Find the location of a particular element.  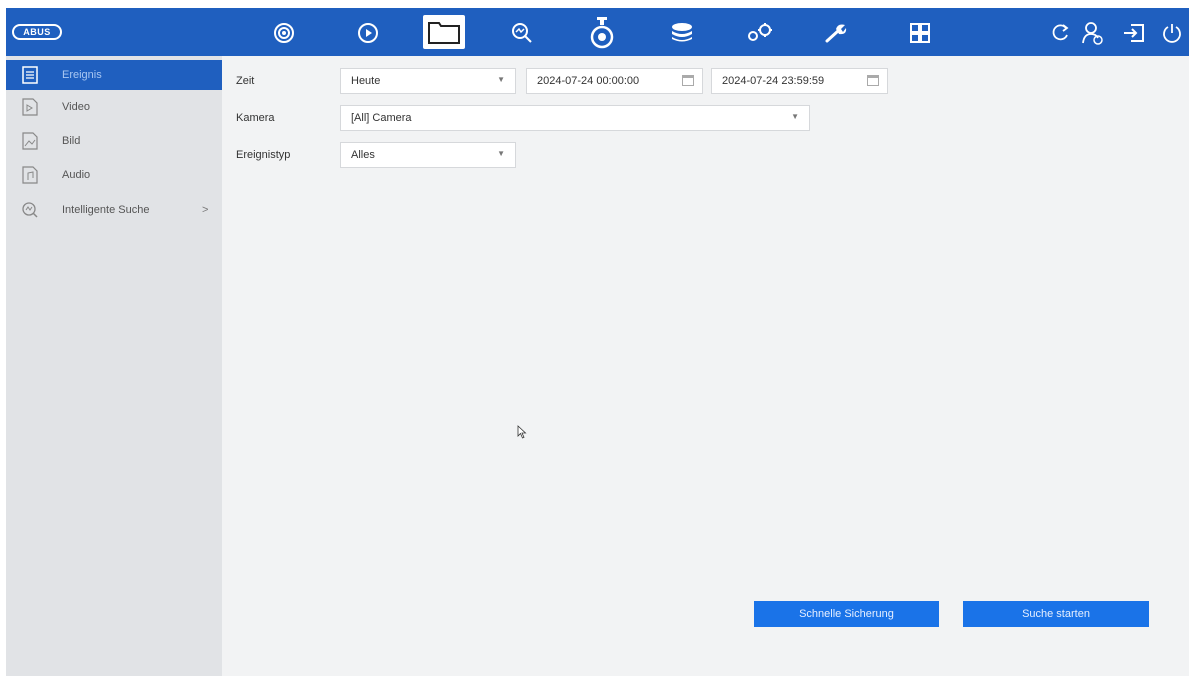

sidebar-item-video: Video is located at coordinates (114, 107).